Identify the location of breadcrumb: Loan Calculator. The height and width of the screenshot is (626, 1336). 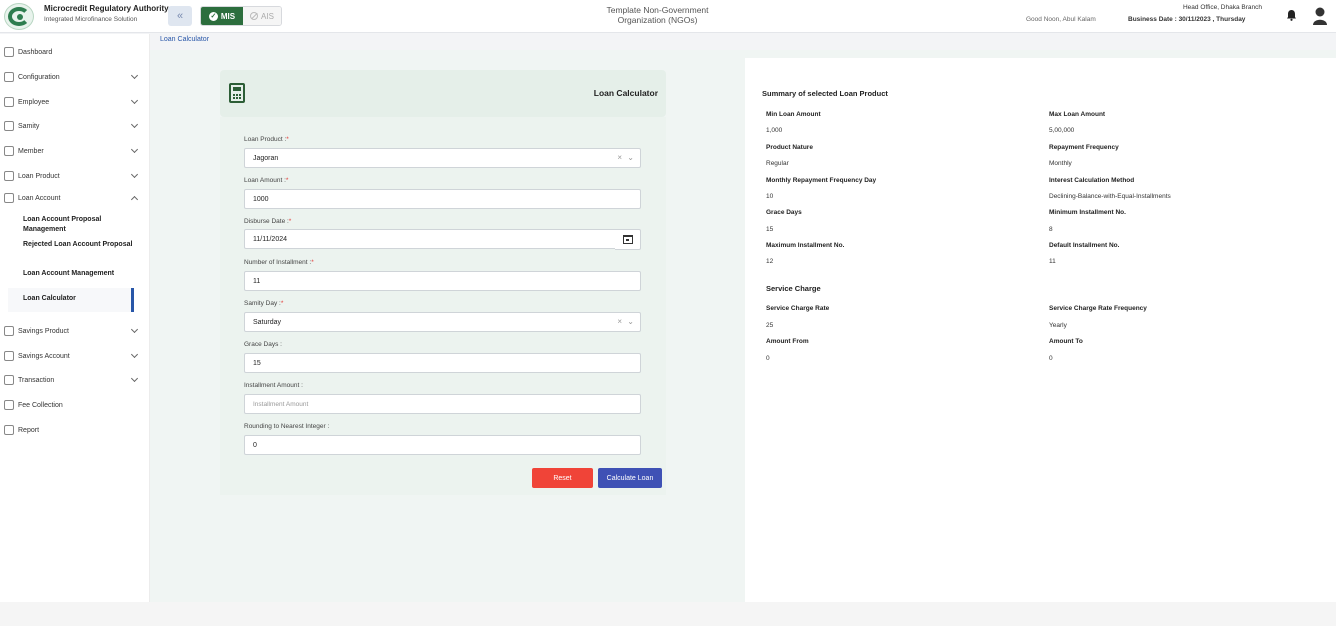
(184, 39).